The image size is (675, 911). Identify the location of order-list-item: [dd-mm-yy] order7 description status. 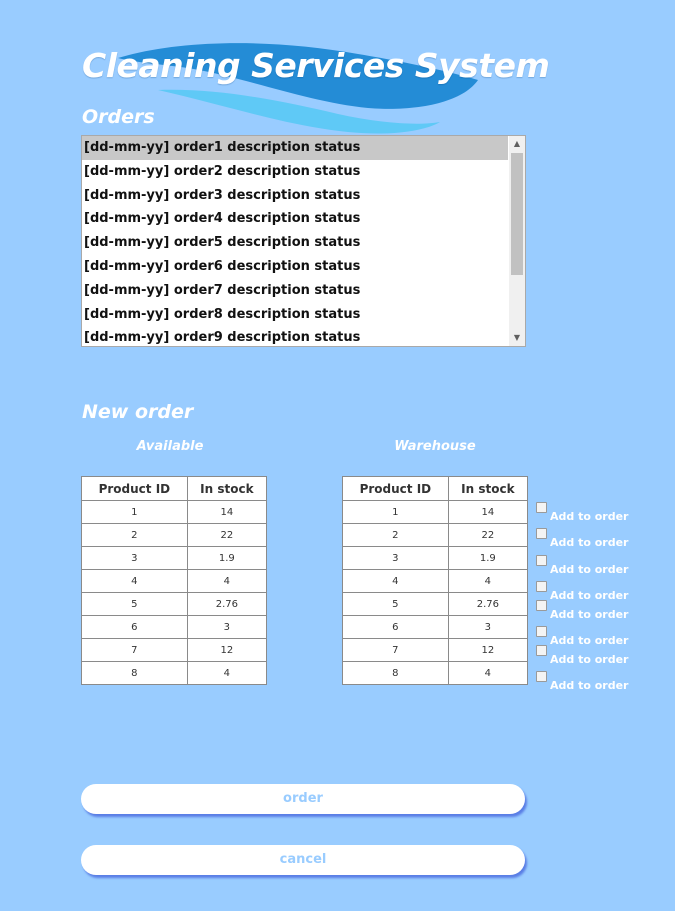
(295, 291).